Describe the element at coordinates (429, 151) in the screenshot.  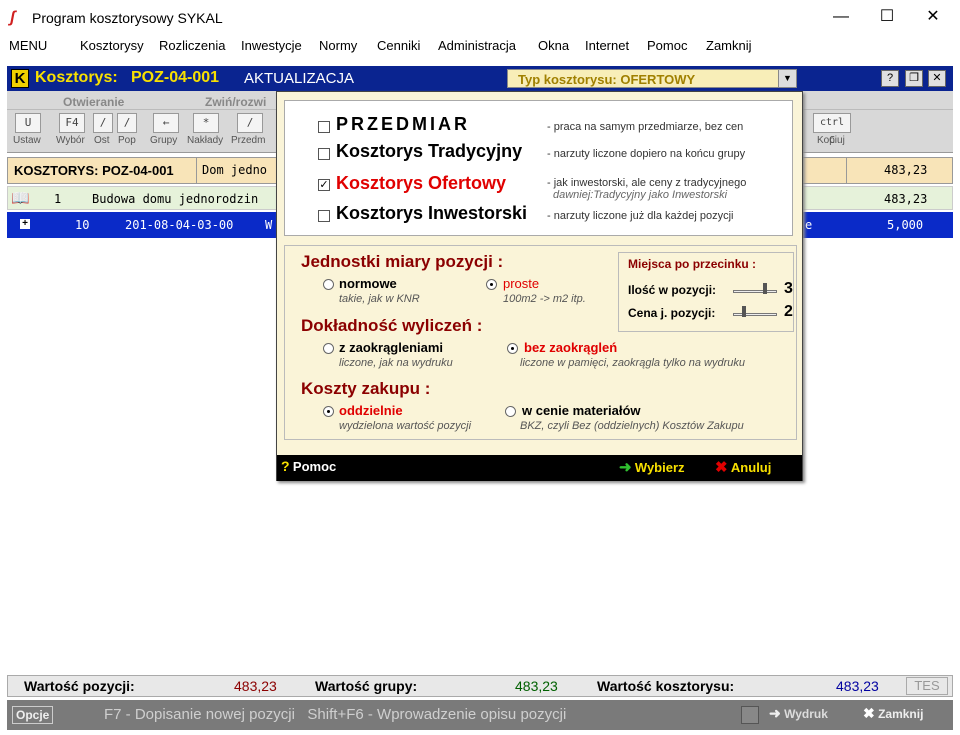
I see `tradycyjny-label: Kosztorys Tradycyjny` at that location.